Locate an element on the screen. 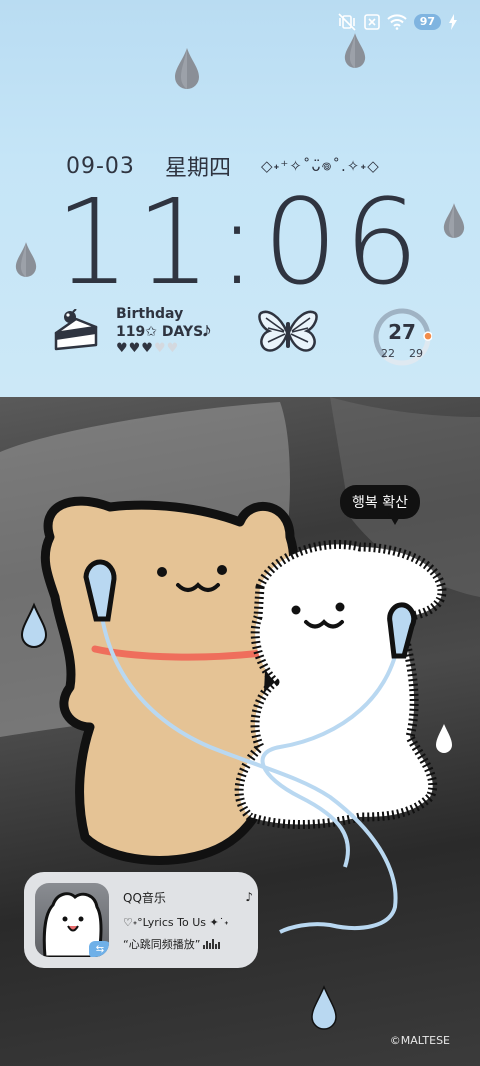 The width and height of the screenshot is (480, 1066). status-bar: 97 is located at coordinates (397, 22).